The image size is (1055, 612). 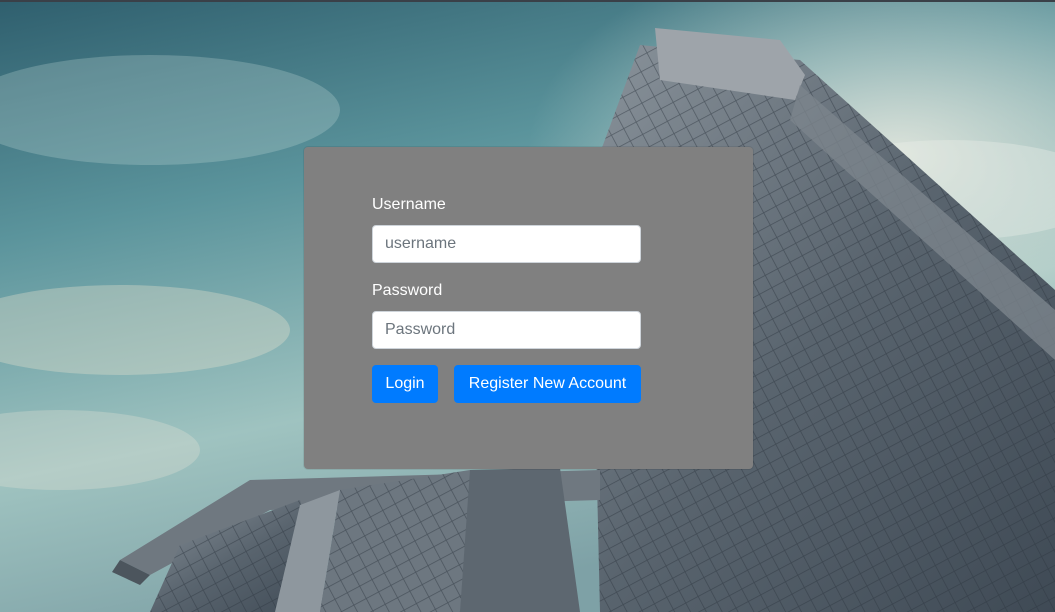 I want to click on login-button: Login, so click(x=405, y=384).